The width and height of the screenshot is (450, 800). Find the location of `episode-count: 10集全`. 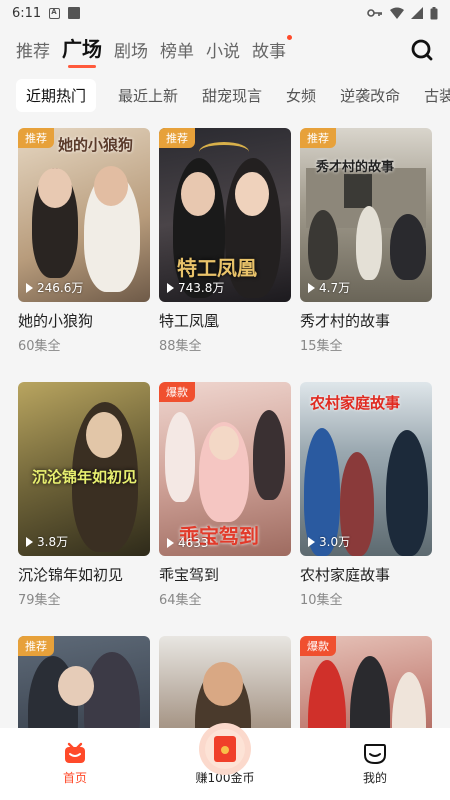

episode-count: 10集全 is located at coordinates (321, 600).